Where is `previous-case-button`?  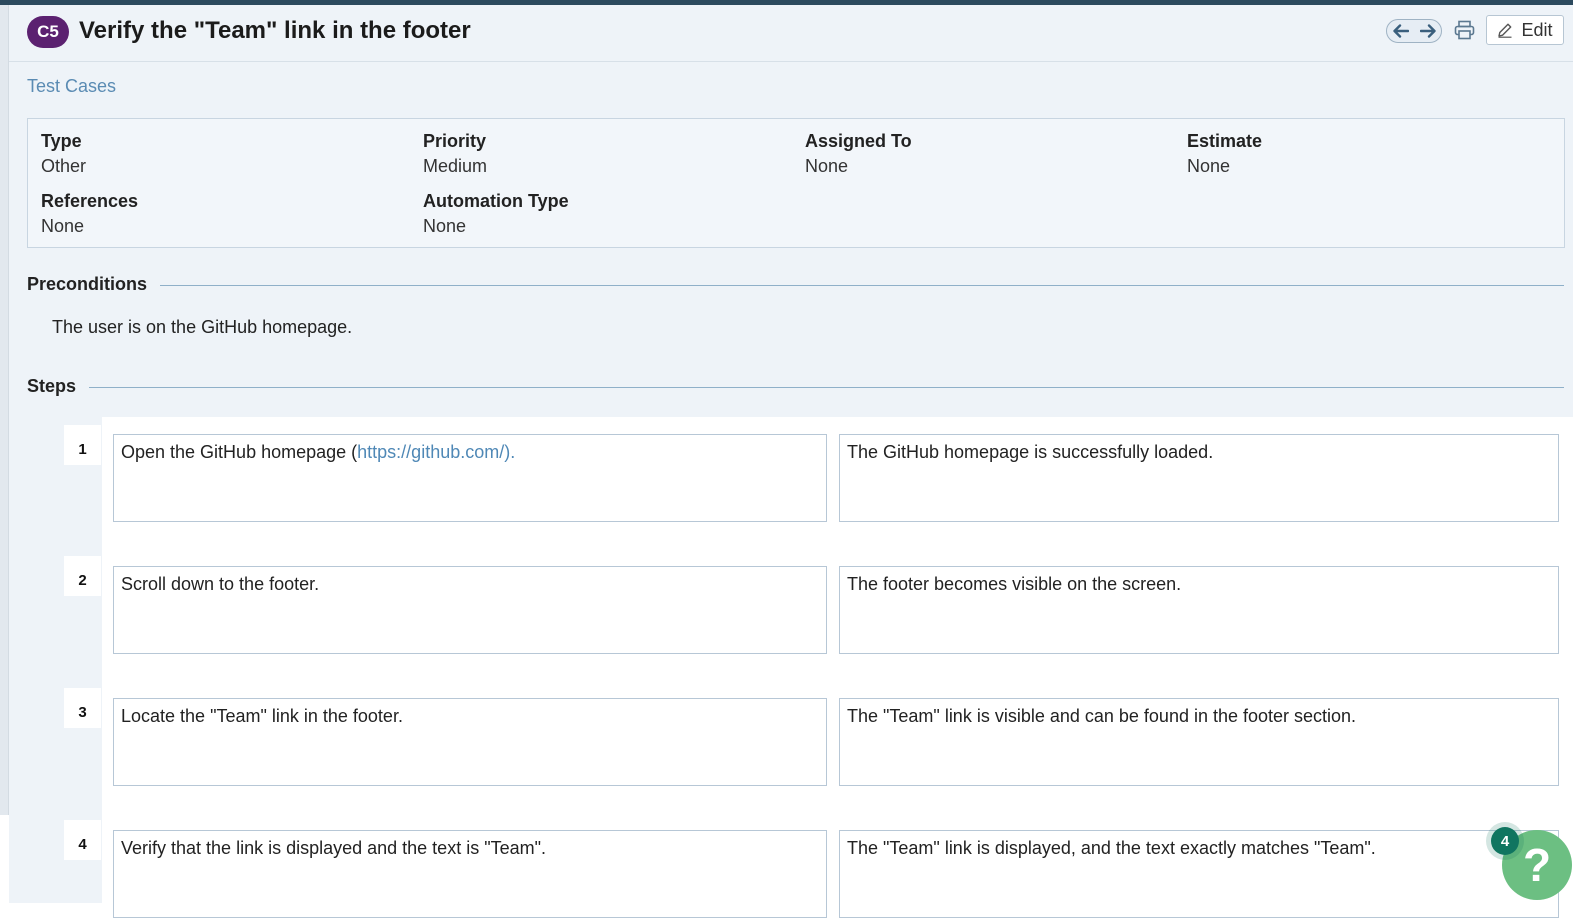 previous-case-button is located at coordinates (1401, 31).